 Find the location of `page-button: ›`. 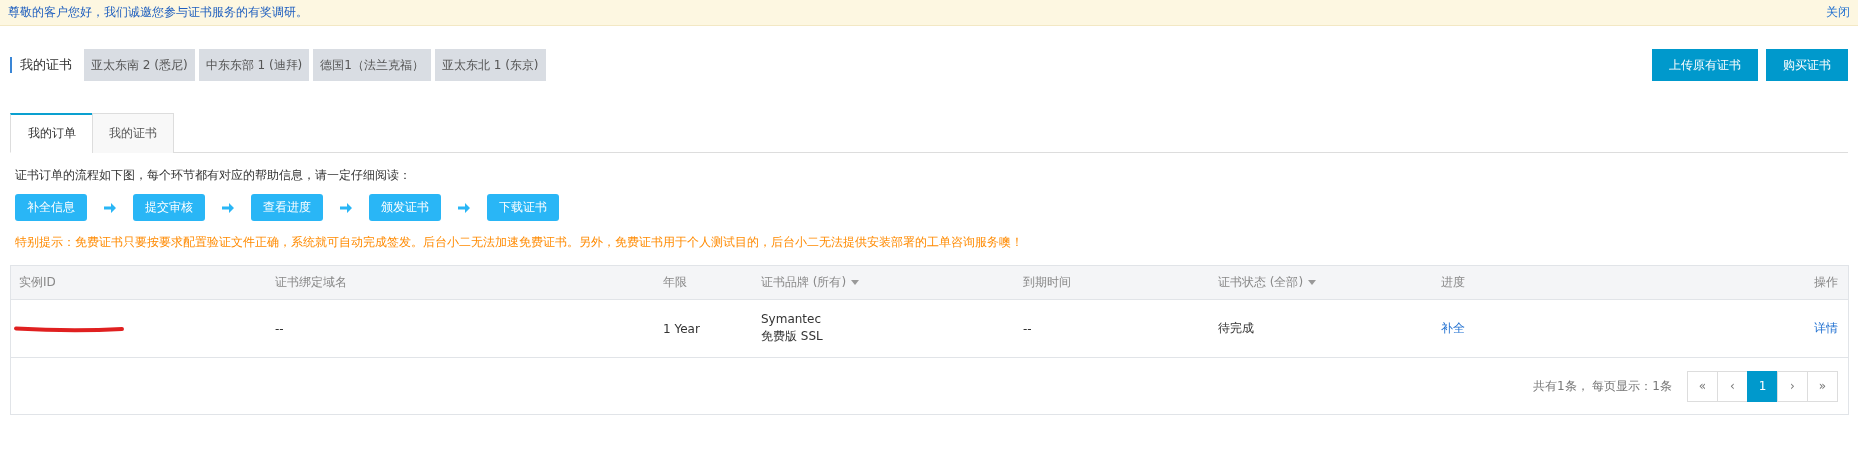

page-button: › is located at coordinates (1792, 386).